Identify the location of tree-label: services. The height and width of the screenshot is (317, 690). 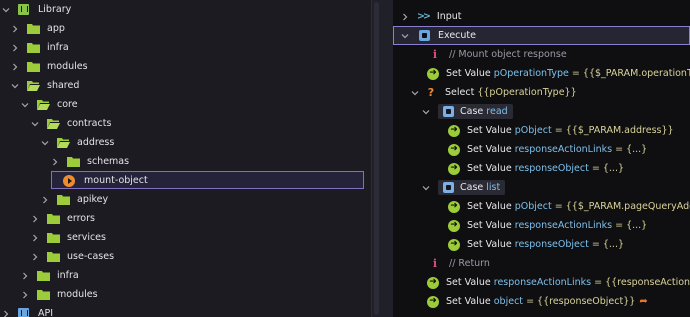
(86, 237).